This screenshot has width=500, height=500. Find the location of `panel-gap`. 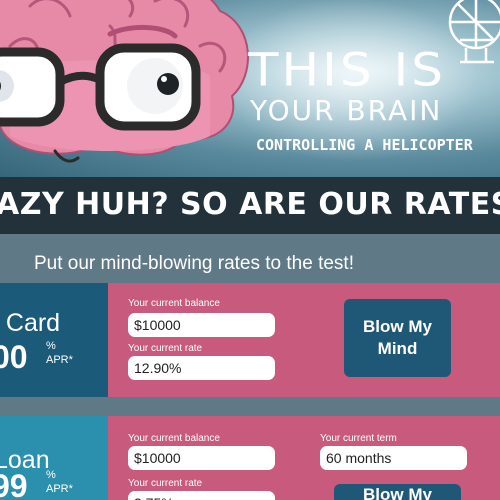

panel-gap is located at coordinates (250, 406).